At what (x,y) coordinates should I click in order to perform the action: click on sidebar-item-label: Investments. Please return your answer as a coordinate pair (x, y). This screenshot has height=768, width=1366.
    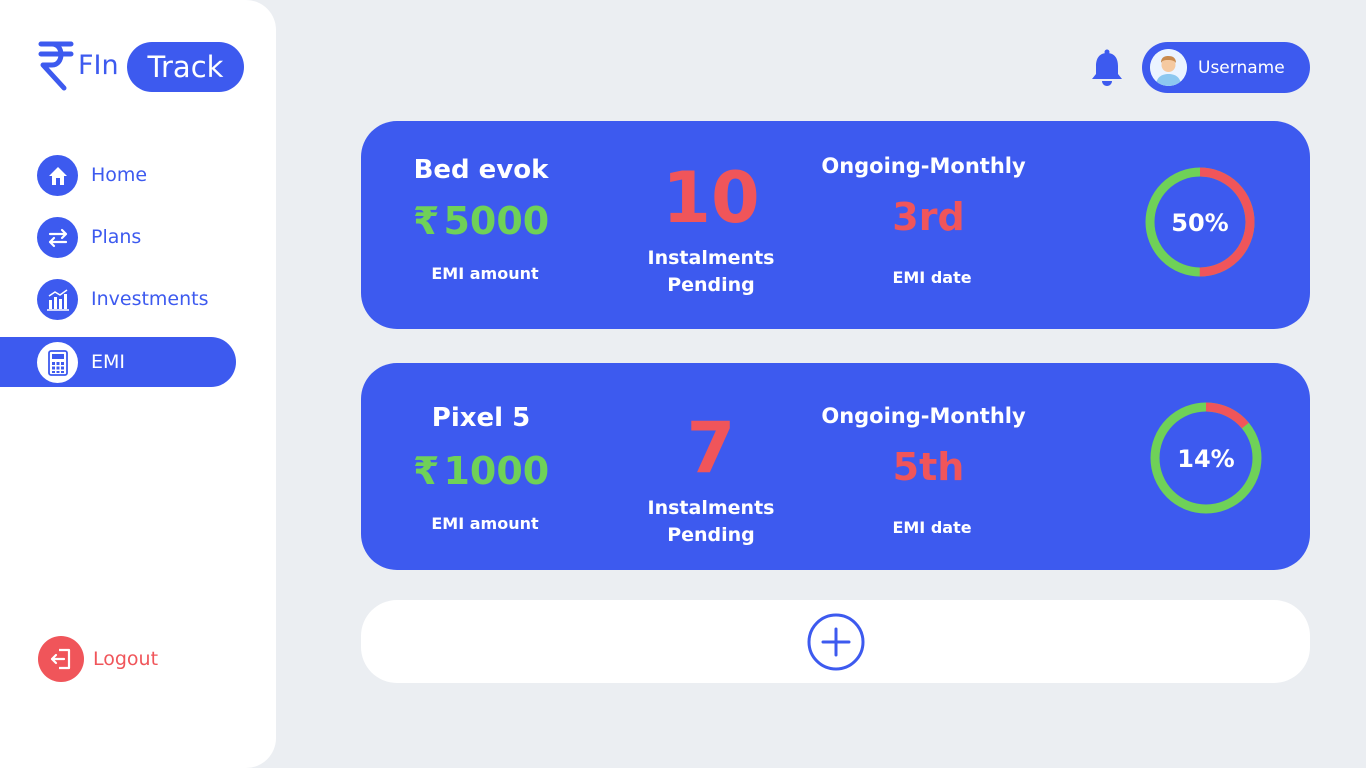
    Looking at the image, I should click on (150, 299).